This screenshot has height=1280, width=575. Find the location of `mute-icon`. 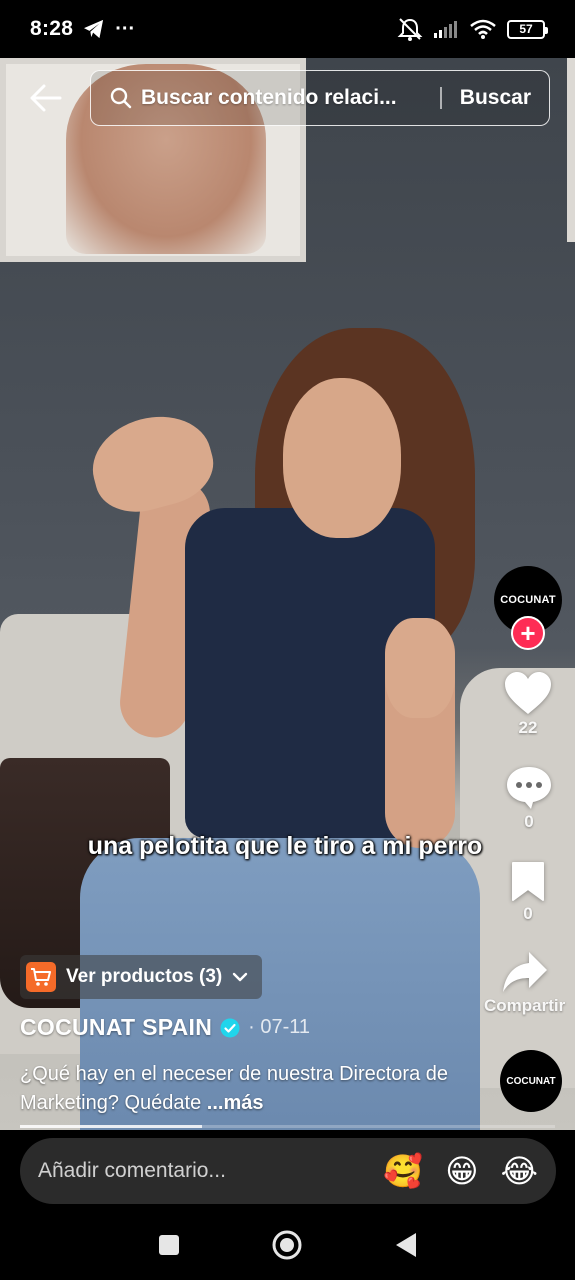

mute-icon is located at coordinates (410, 29).